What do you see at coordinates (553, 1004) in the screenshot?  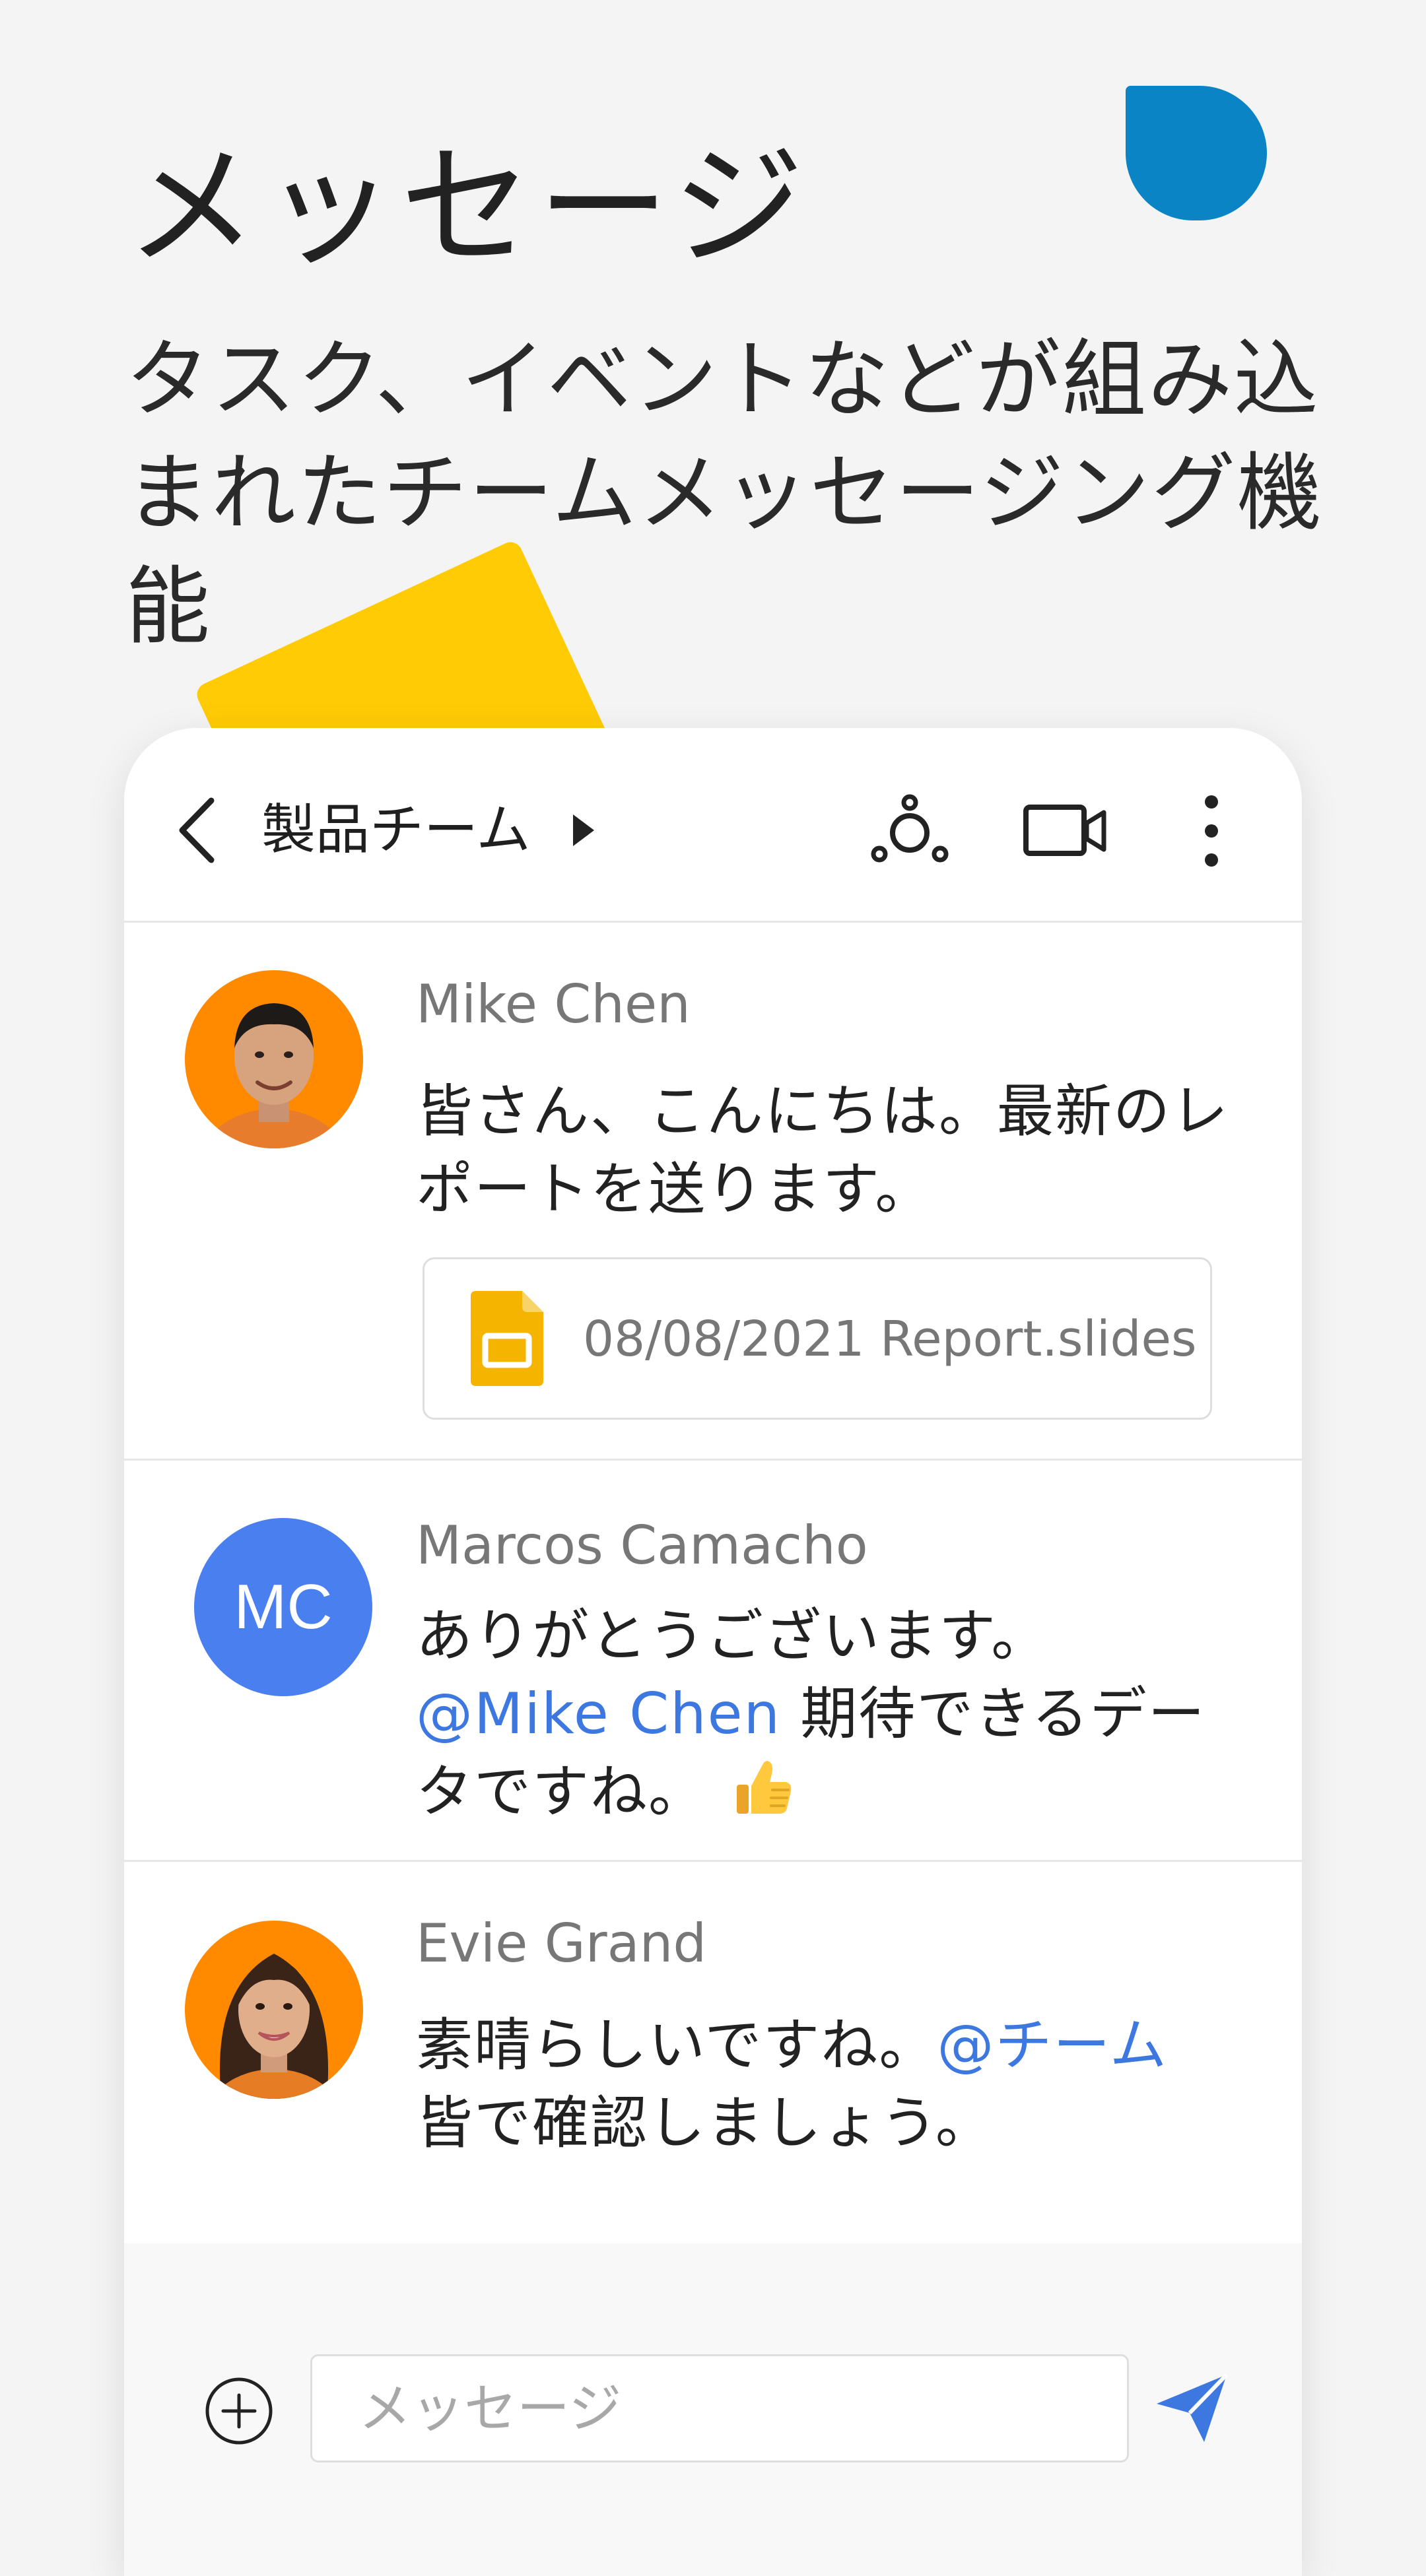 I see `message-sender: Mike Chen` at bounding box center [553, 1004].